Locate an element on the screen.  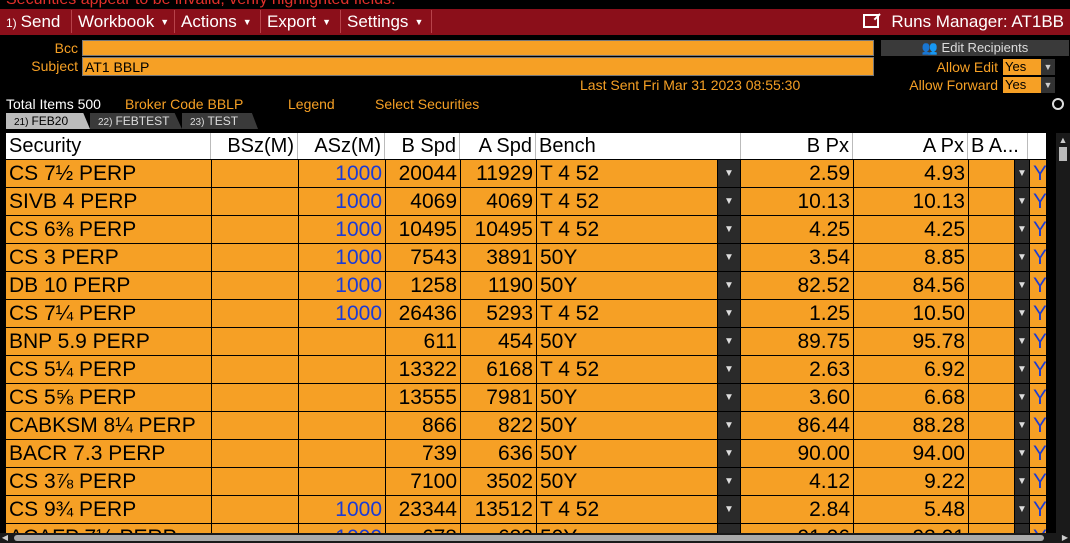
menu-workbook: Workbook ▼ is located at coordinates (123, 21).